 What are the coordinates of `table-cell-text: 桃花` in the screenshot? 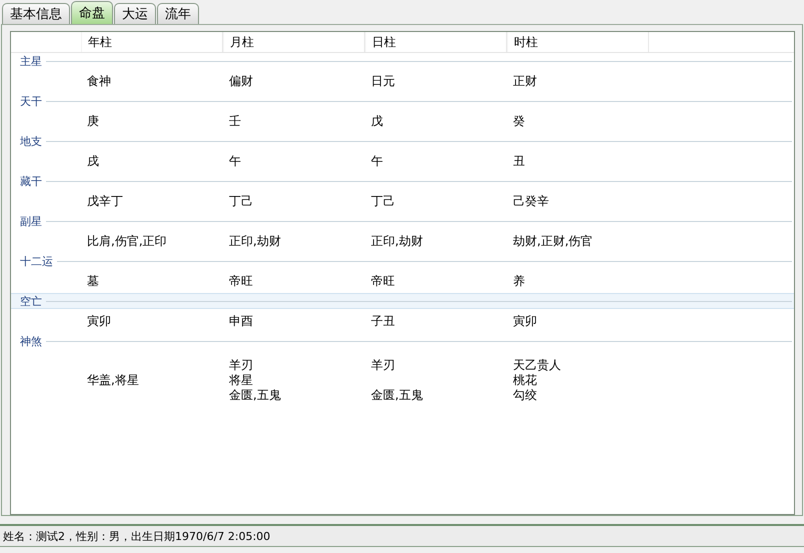 It's located at (525, 380).